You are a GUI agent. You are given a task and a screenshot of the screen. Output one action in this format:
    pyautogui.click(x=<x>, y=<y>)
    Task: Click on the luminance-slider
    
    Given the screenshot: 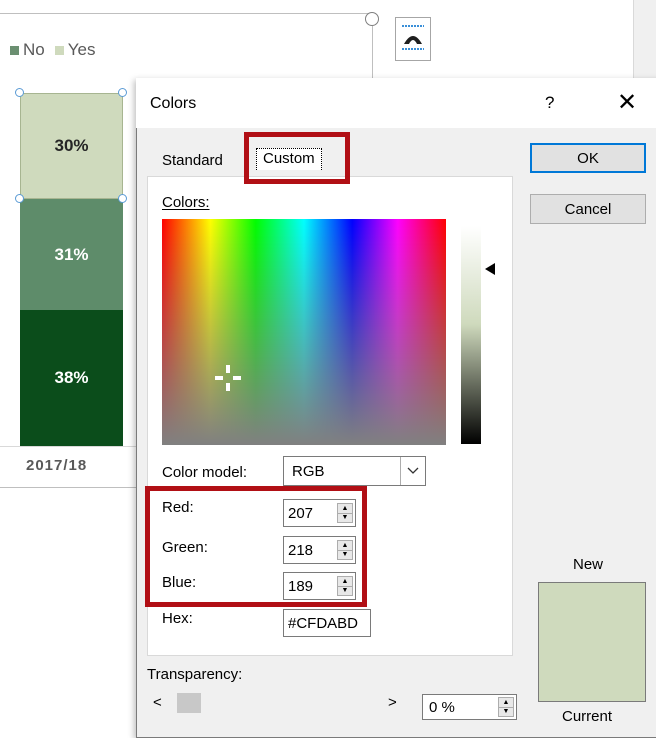 What is the action you would take?
    pyautogui.click(x=471, y=335)
    